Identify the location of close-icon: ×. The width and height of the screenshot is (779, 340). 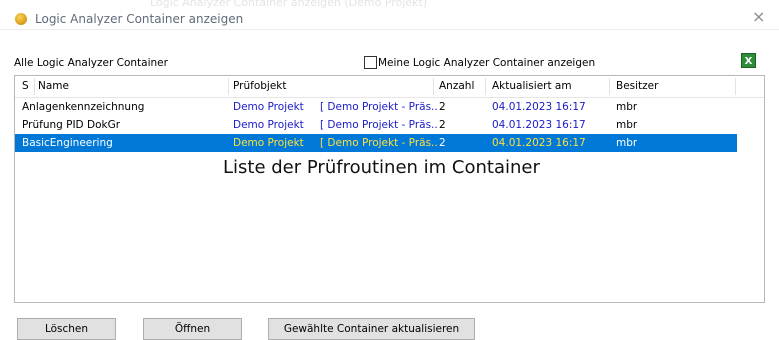
(758, 17).